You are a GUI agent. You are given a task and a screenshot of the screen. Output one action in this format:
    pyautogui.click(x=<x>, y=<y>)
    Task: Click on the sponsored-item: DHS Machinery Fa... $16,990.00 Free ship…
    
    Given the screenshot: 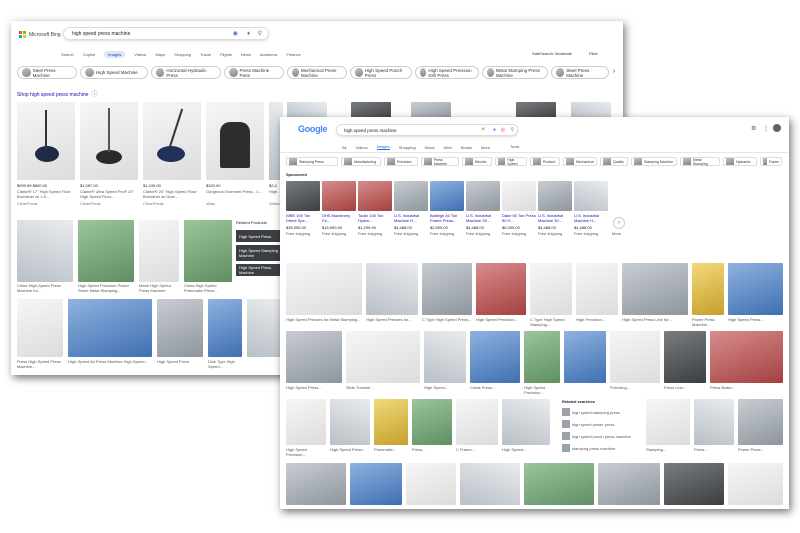 What is the action you would take?
    pyautogui.click(x=339, y=217)
    